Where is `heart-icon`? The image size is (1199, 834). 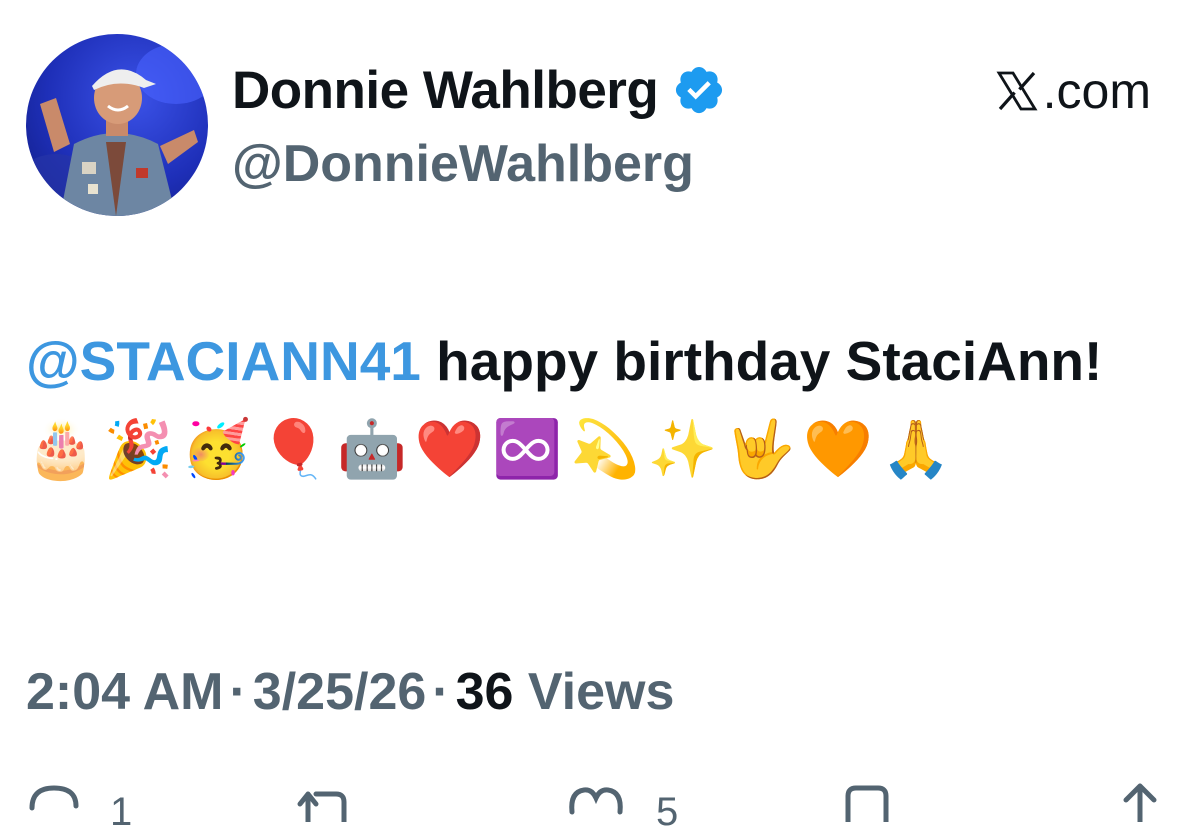
heart-icon is located at coordinates (596, 802).